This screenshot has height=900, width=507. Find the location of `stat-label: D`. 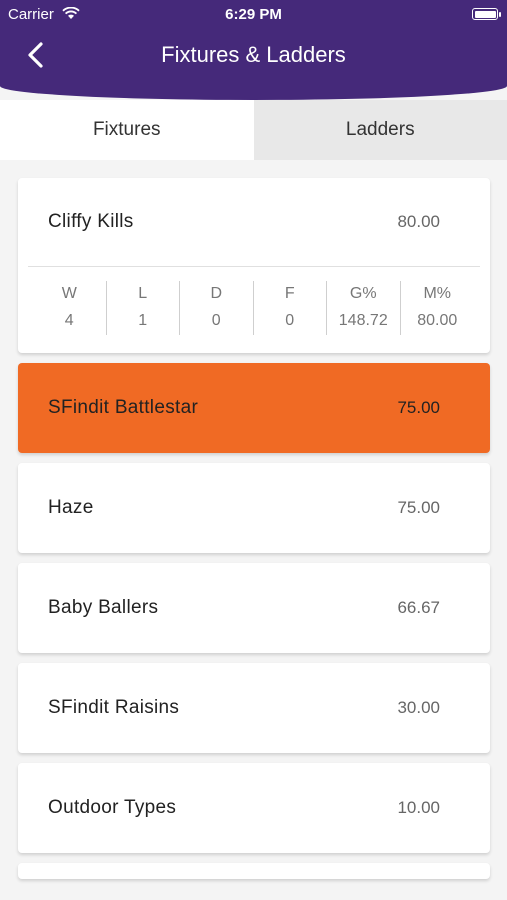

stat-label: D is located at coordinates (216, 293).